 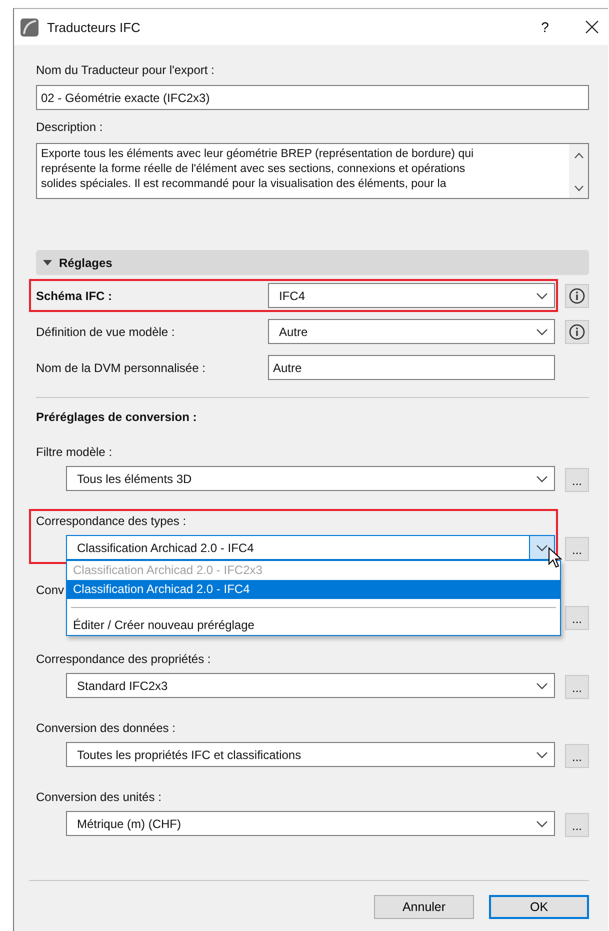 I want to click on name-input-field: 02 - Géométrie exacte (IFC2x3), so click(x=312, y=97).